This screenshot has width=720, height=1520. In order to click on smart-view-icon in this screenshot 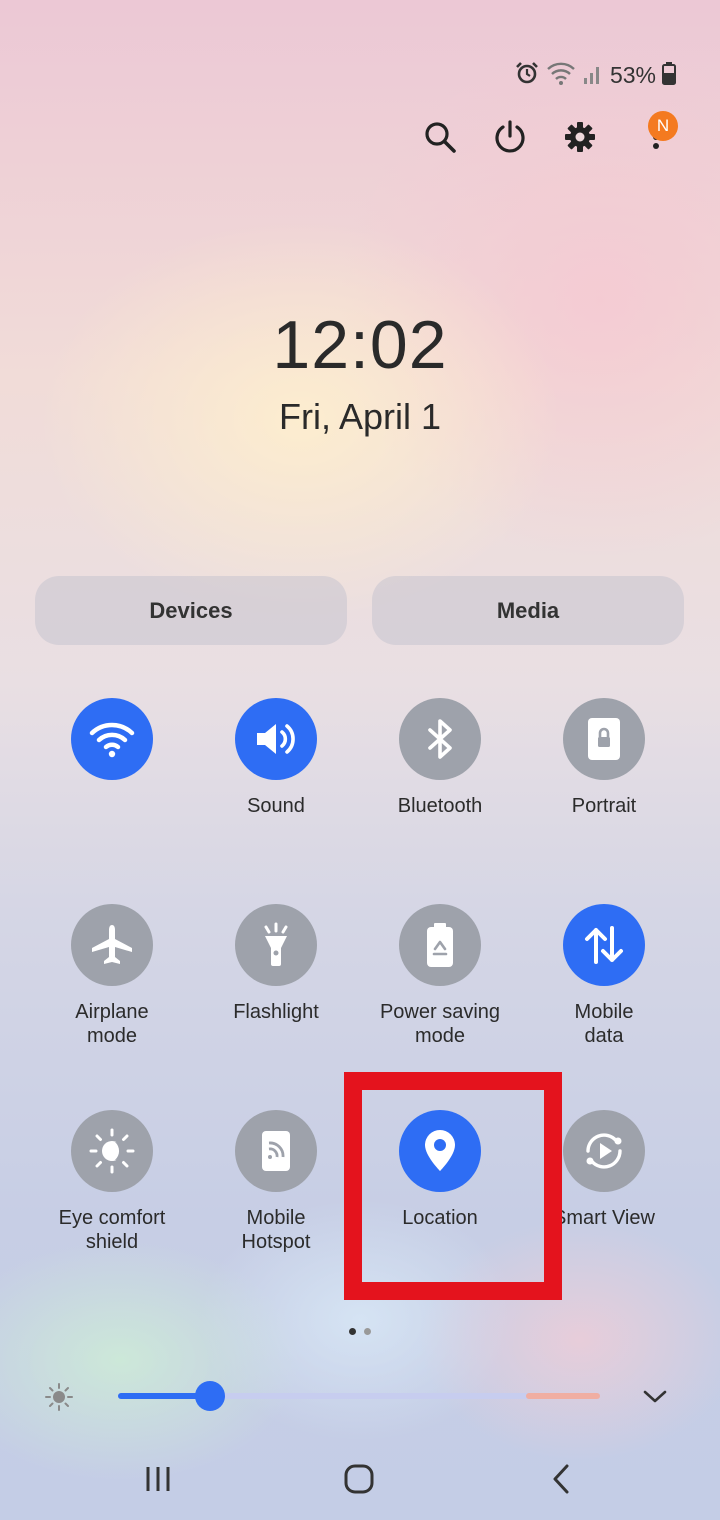, I will do `click(604, 1151)`.